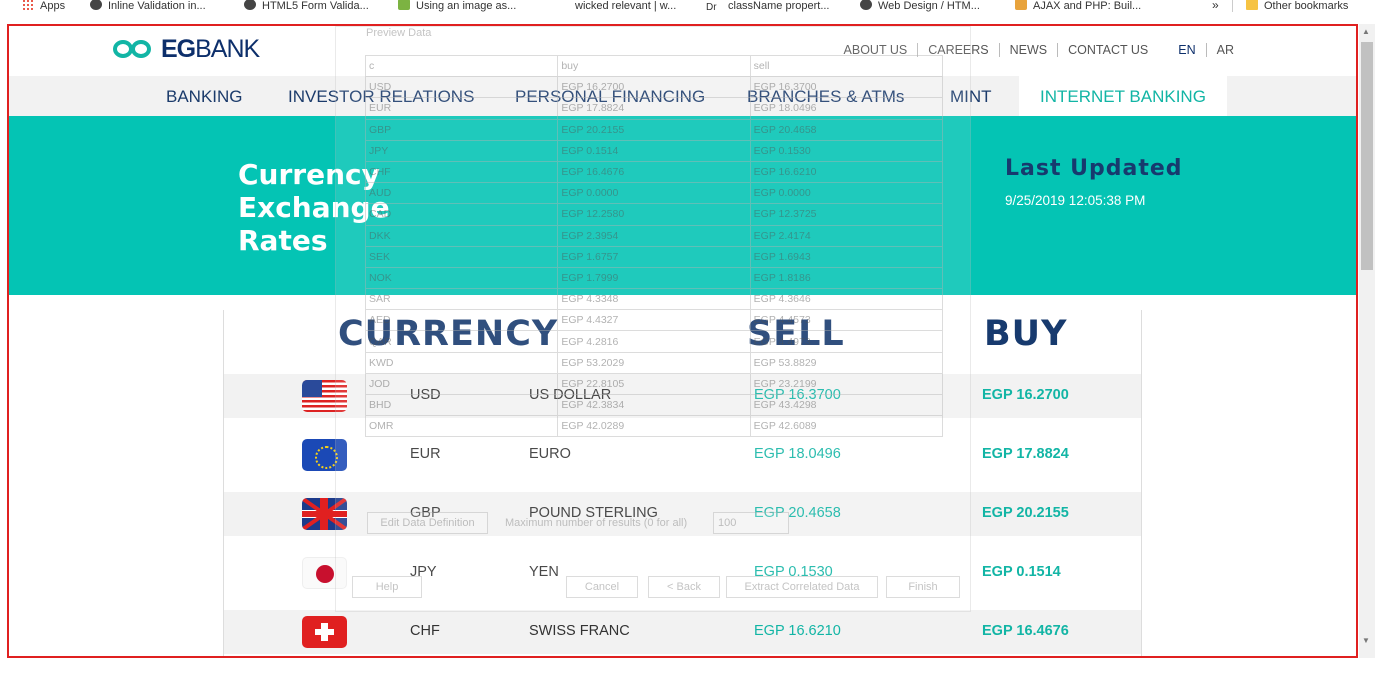  Describe the element at coordinates (461, 299) in the screenshot. I see `preview-cell: SAR` at that location.